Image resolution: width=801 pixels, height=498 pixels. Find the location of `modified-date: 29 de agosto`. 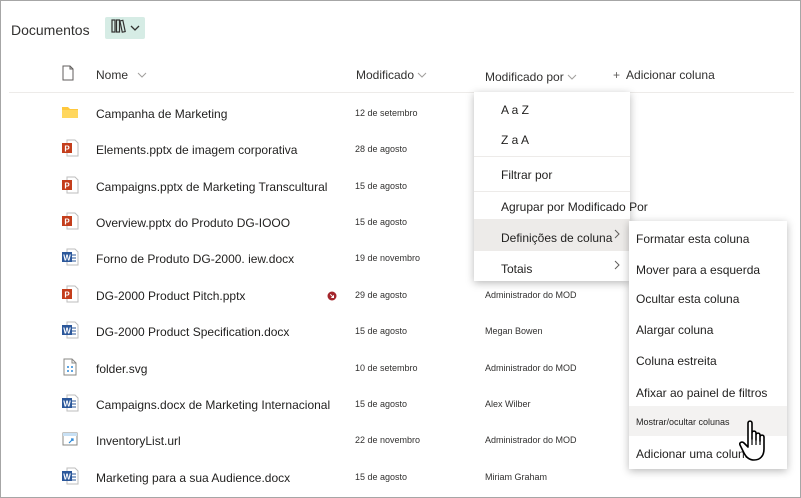

modified-date: 29 de agosto is located at coordinates (381, 295).